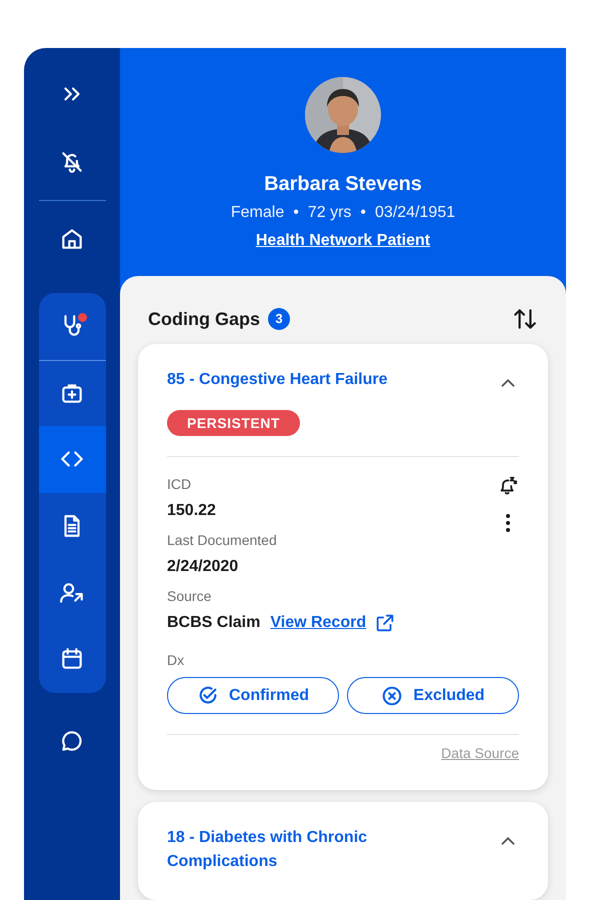 This screenshot has height=900, width=600. I want to click on patient-detail: Female, so click(257, 213).